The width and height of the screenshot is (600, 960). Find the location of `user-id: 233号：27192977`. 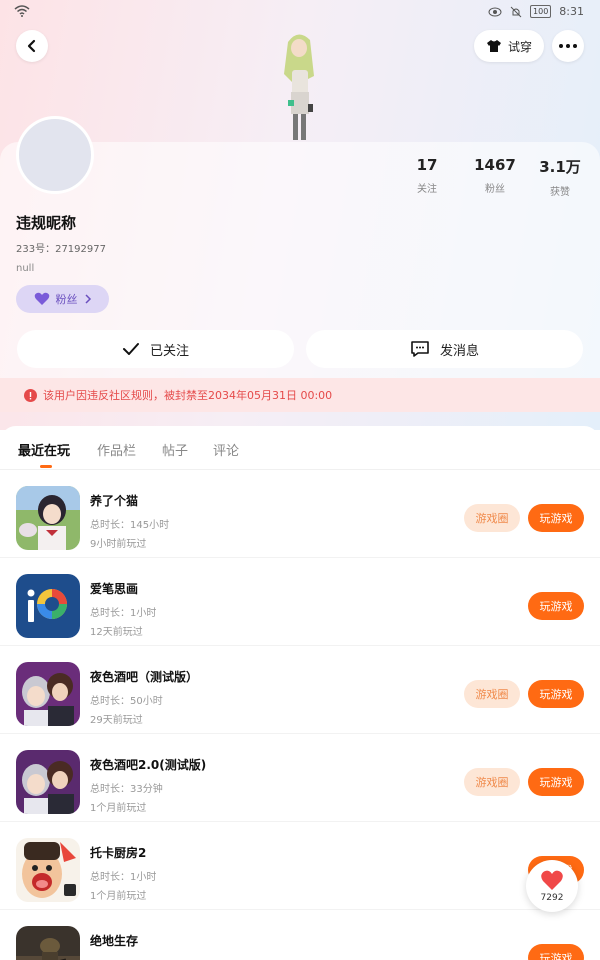

user-id: 233号：27192977 is located at coordinates (61, 249).